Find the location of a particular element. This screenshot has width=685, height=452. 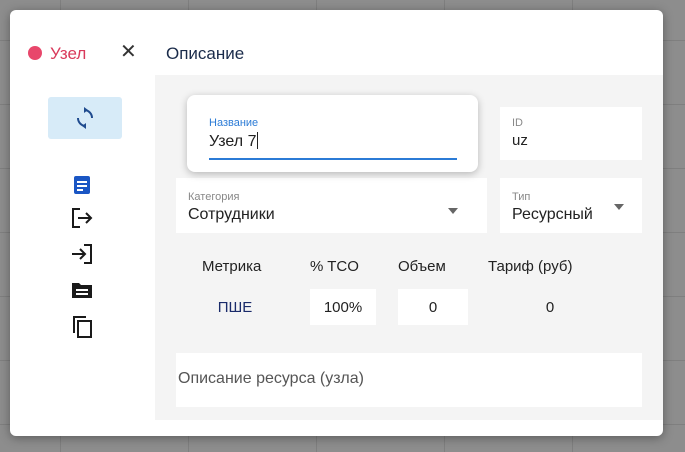

name-value: Узел 7 is located at coordinates (233, 141).